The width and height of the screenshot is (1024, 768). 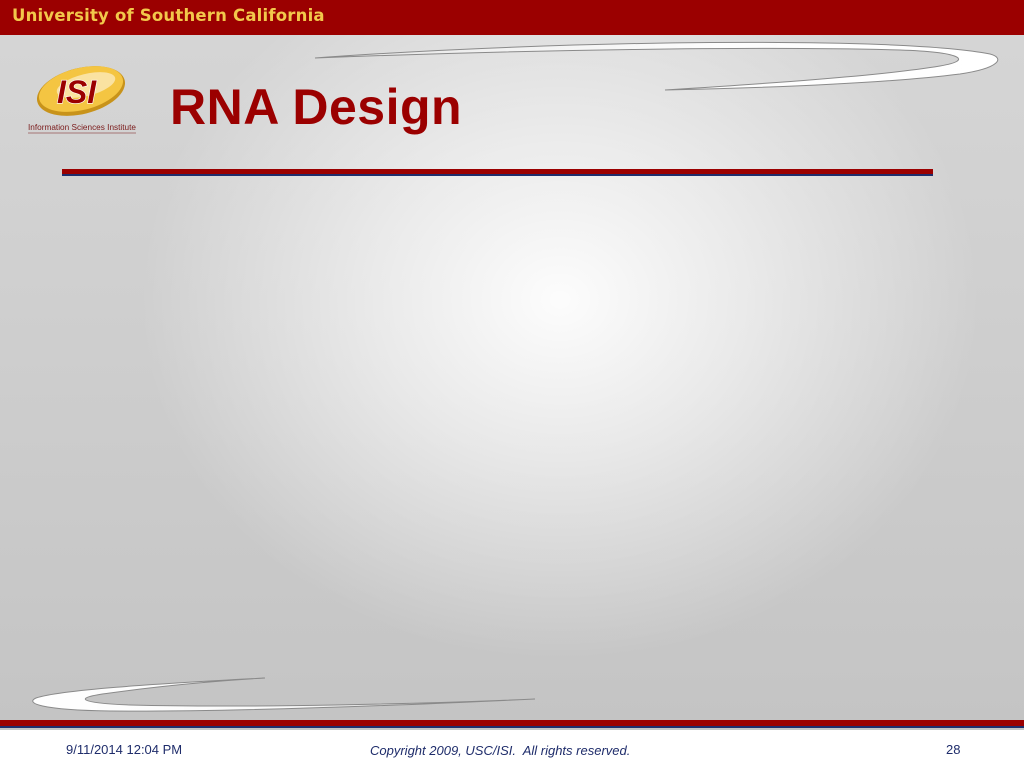 I want to click on footer-date: 9/11/2014 12:04 PM, so click(x=124, y=749).